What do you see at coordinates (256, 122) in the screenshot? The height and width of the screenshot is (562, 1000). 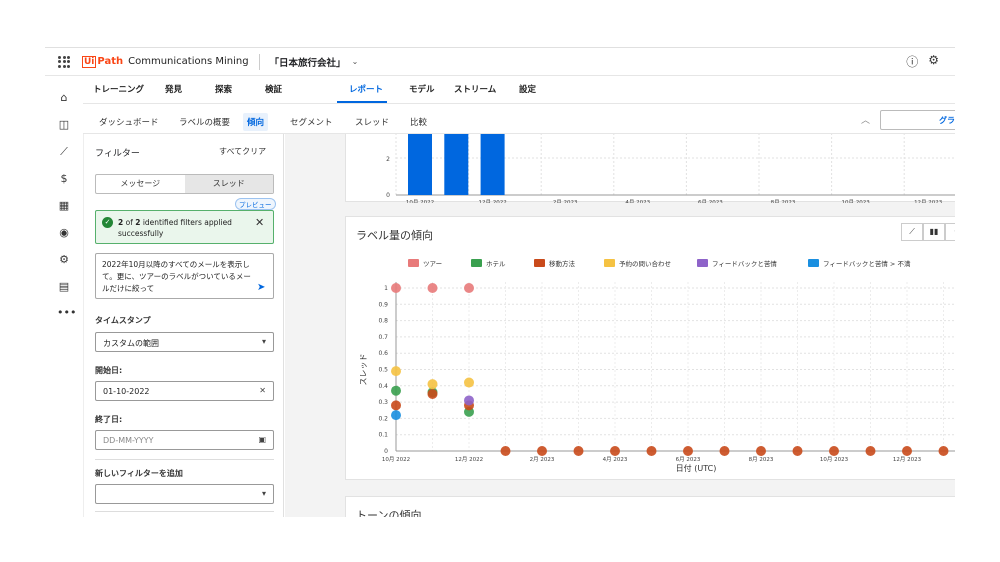 I see `subtab-trends: 傾向` at bounding box center [256, 122].